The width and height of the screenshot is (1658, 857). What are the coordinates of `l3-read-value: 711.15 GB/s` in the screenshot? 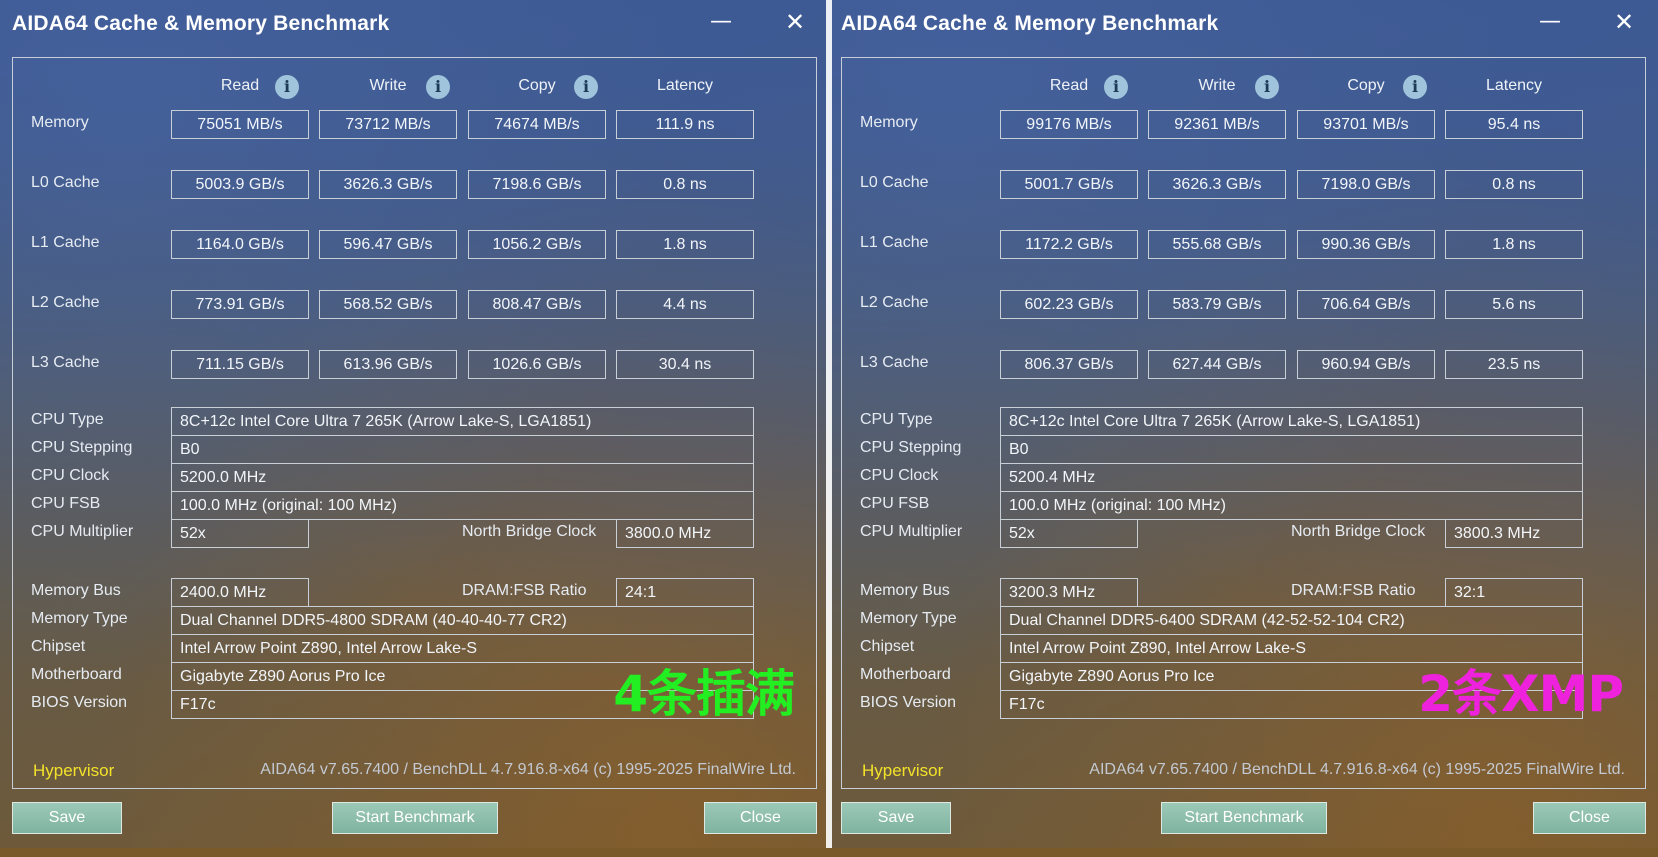 It's located at (240, 364).